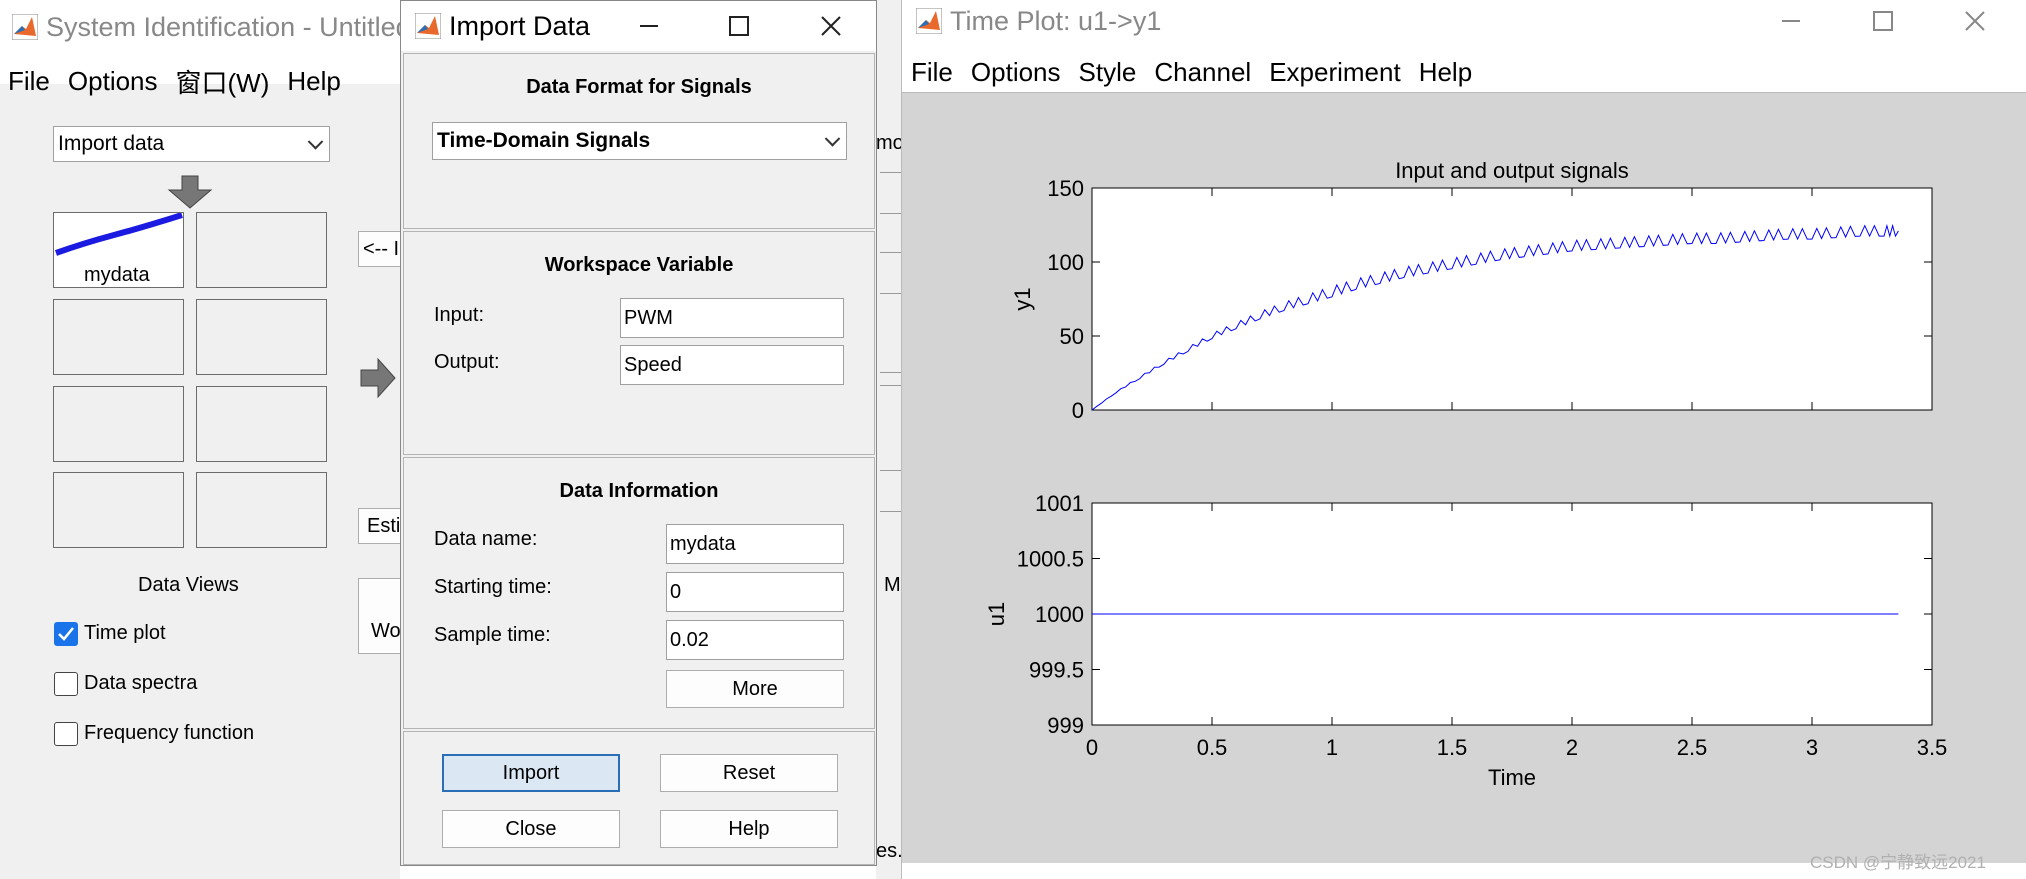 The image size is (2026, 879). I want to click on sysid-titlebar: System Identification - Untitled, so click(205, 27).